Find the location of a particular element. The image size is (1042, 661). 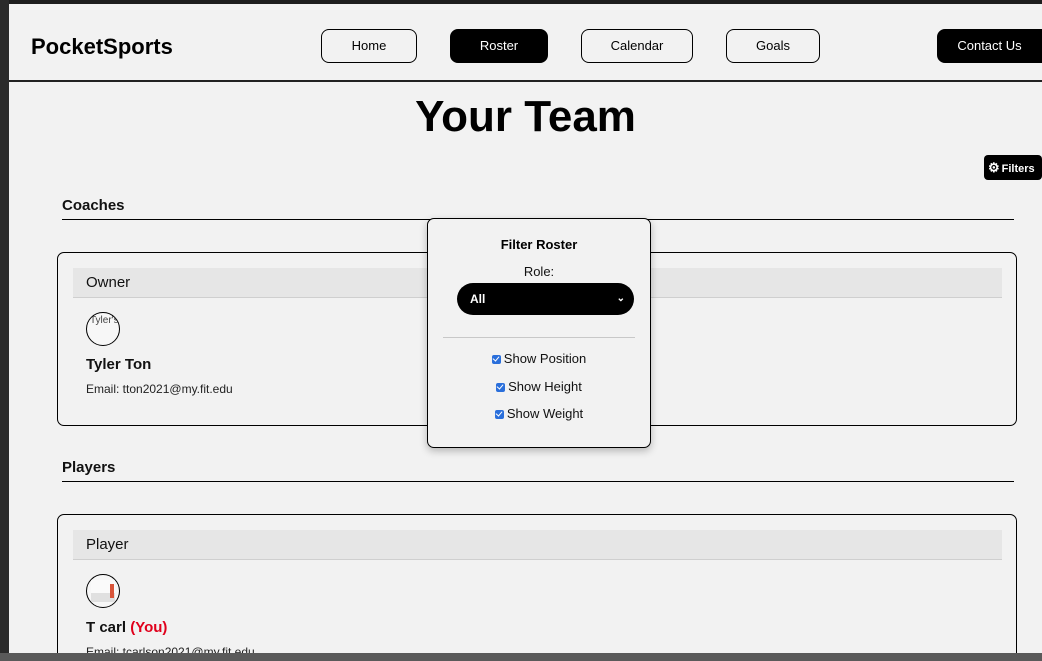

role-label: Role: is located at coordinates (539, 271).